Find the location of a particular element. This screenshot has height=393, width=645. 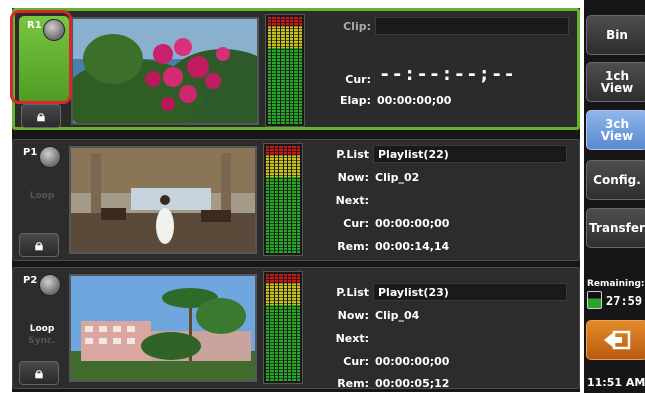

config-label: Config. is located at coordinates (617, 180).